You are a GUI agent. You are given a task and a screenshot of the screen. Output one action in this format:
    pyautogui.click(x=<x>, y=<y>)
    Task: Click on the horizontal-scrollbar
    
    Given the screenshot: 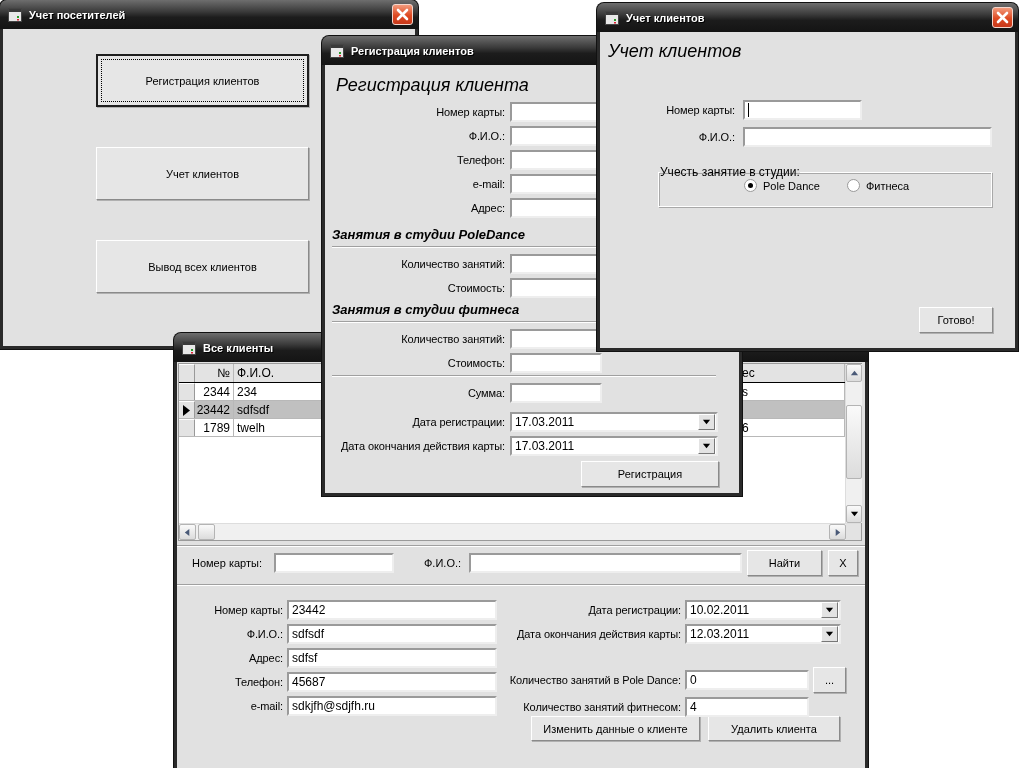 What is the action you would take?
    pyautogui.click(x=520, y=531)
    